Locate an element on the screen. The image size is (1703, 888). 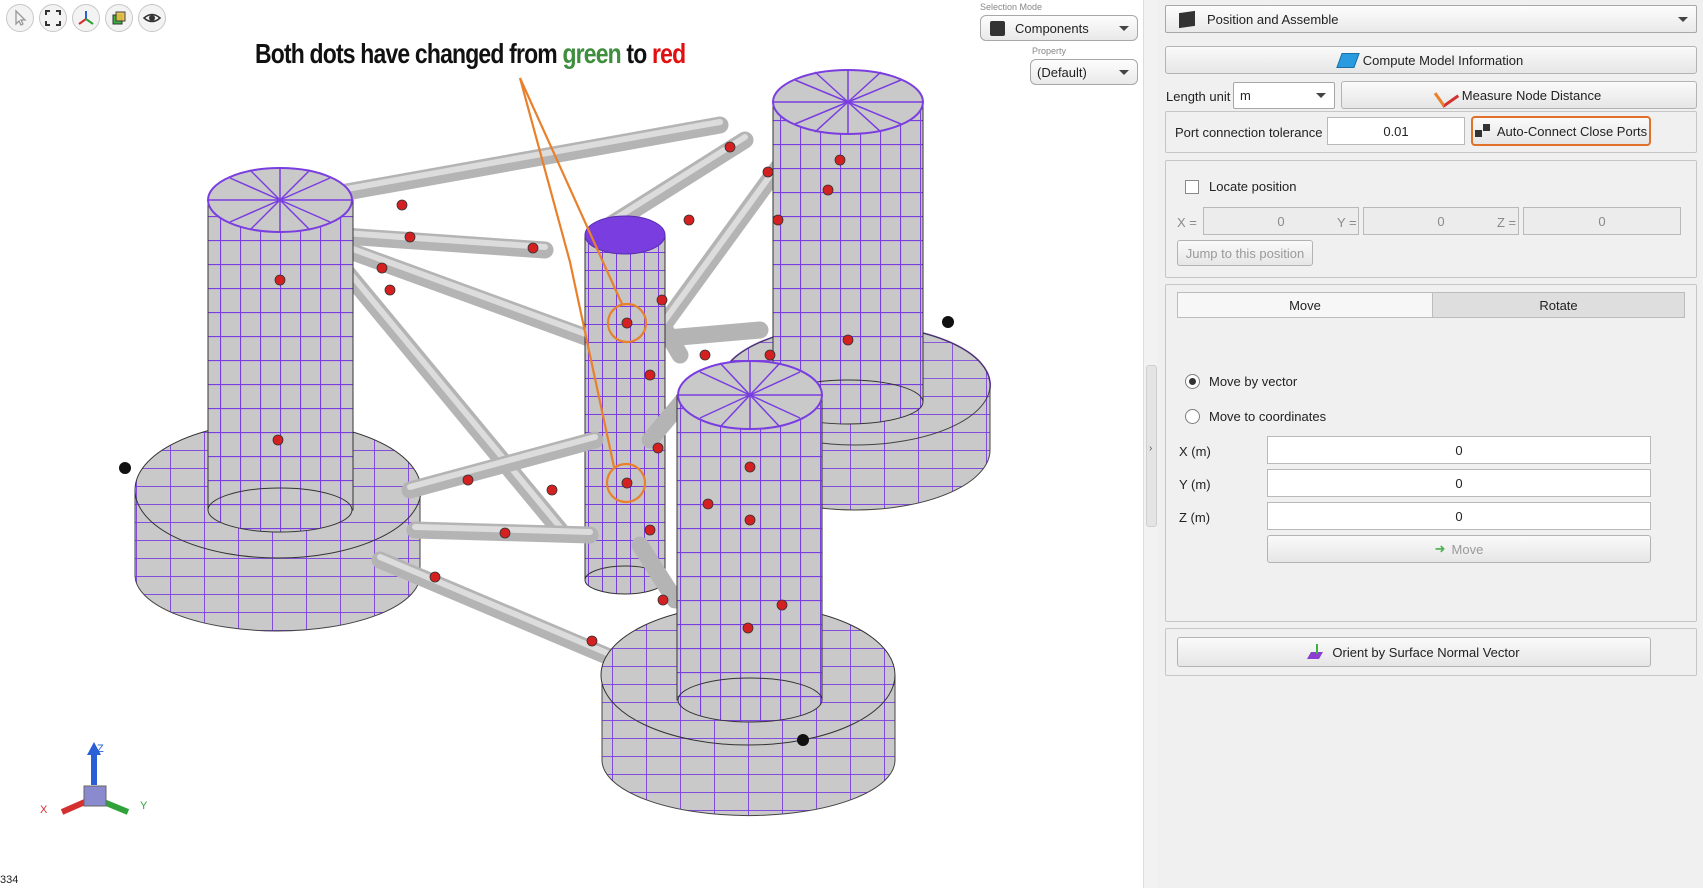
port-tolerance-input: 0.01 is located at coordinates (1396, 131).